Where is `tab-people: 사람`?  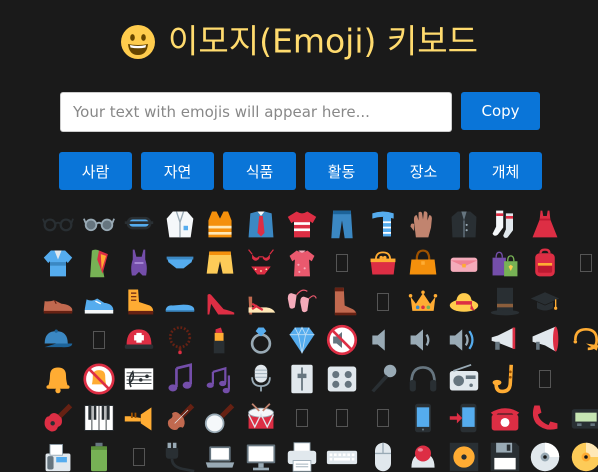
tab-people: 사람 is located at coordinates (95, 171).